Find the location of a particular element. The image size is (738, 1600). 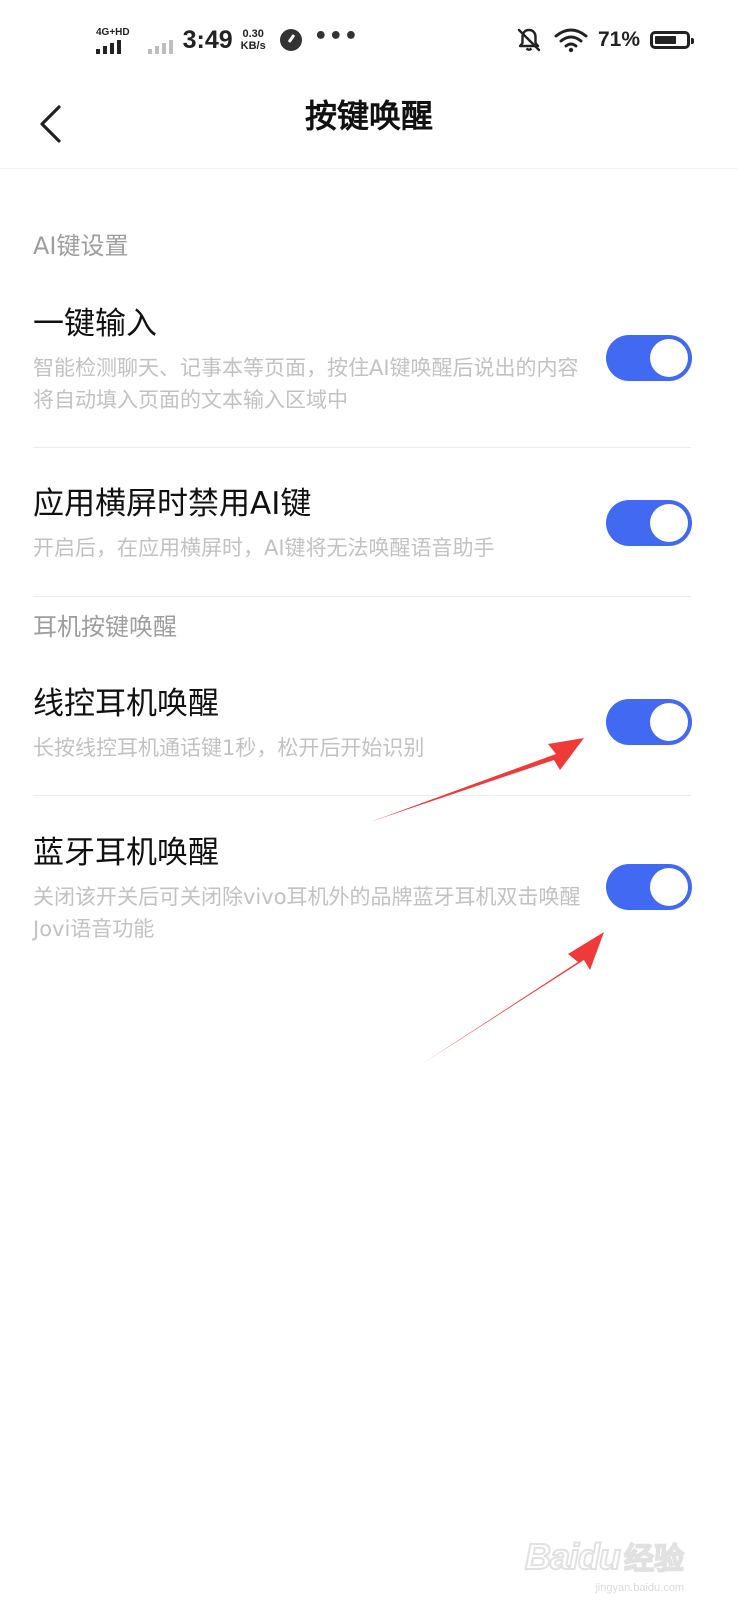

network-speed: 0.30 KB/s is located at coordinates (253, 40).